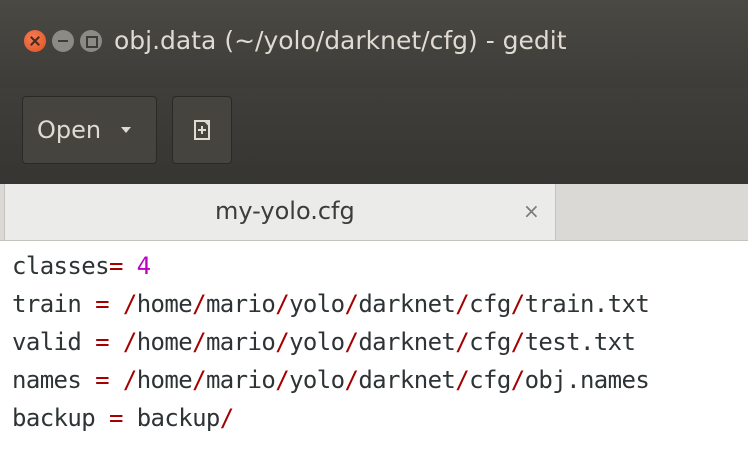 This screenshot has height=456, width=748. I want to click on open-button-label: Open, so click(69, 130).